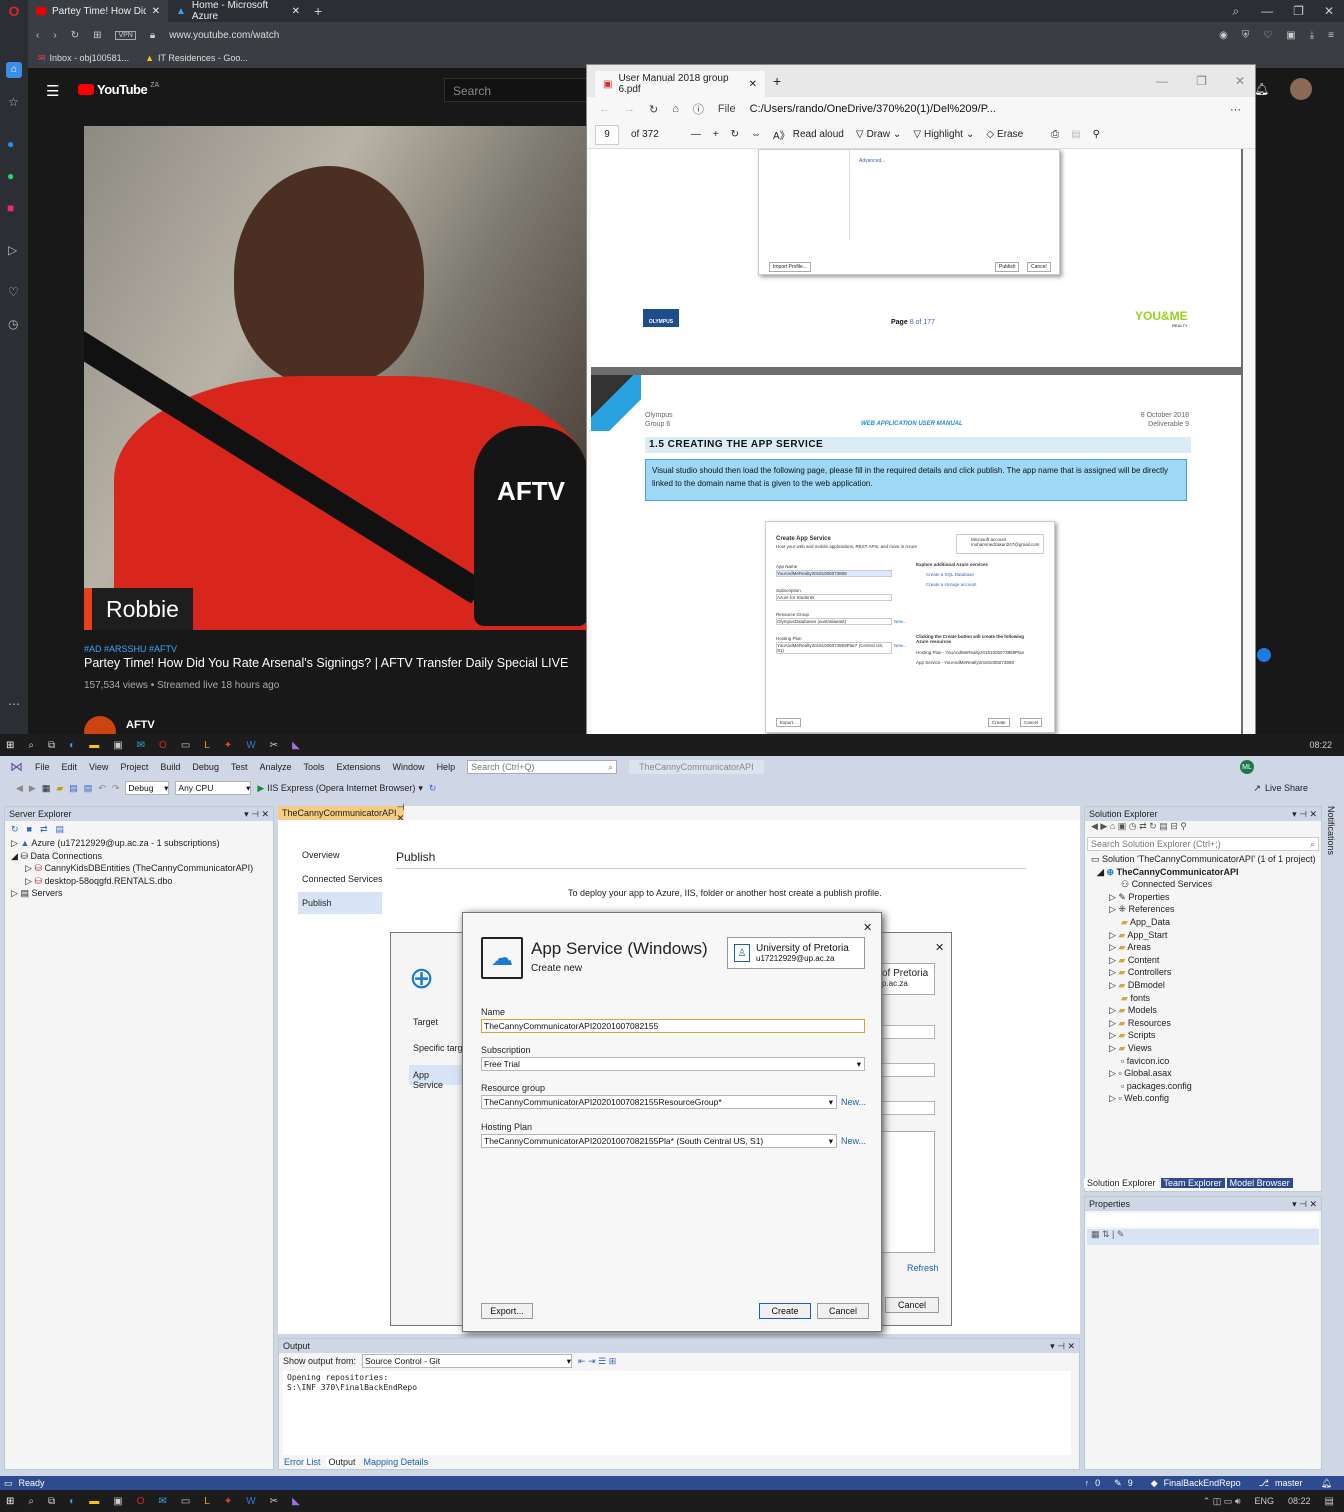  Describe the element at coordinates (29, 829) in the screenshot. I see `stop-icon: ■` at that location.